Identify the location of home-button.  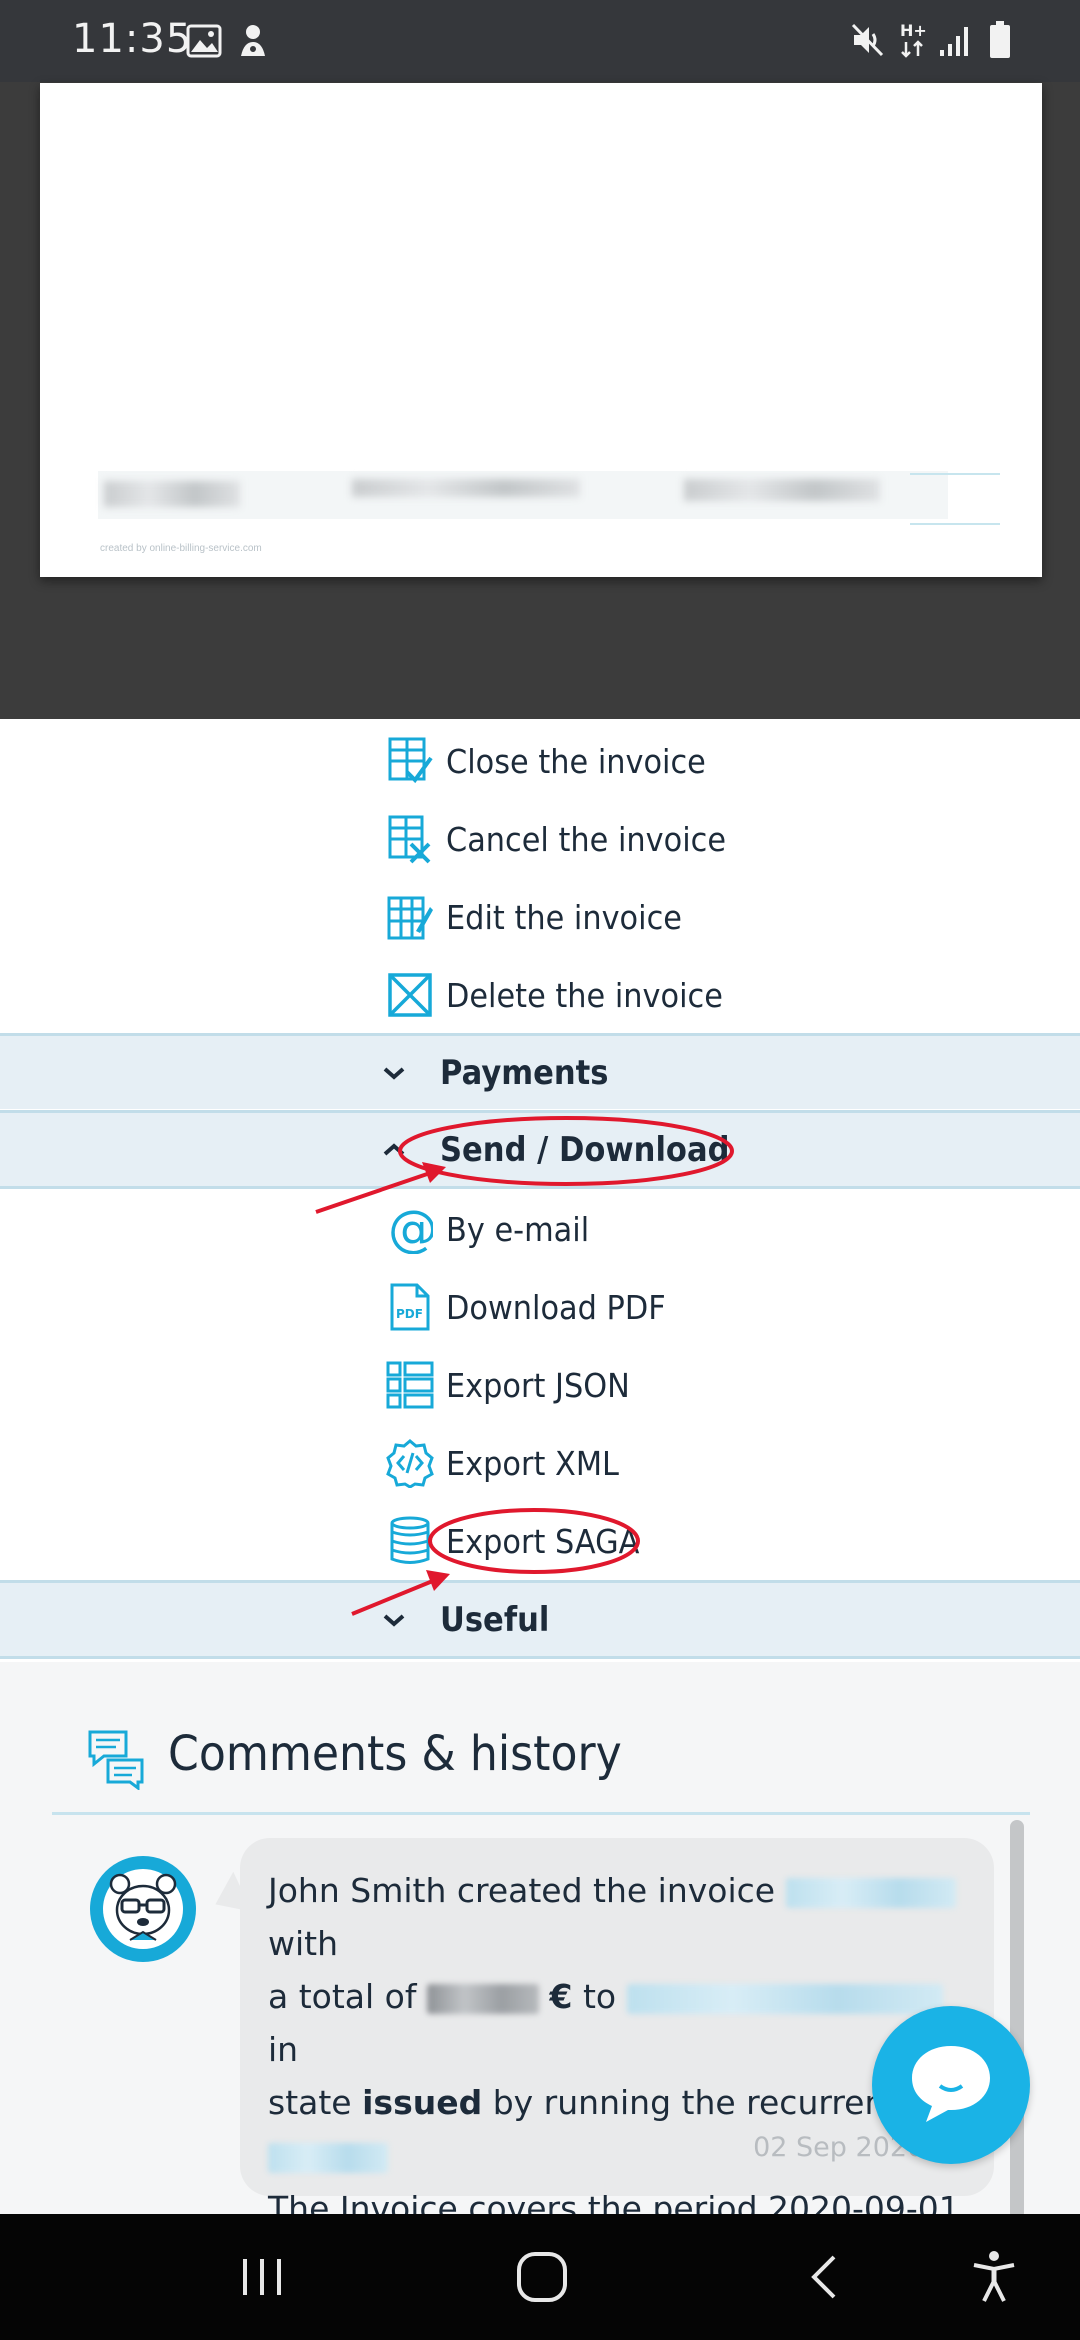
(542, 2277).